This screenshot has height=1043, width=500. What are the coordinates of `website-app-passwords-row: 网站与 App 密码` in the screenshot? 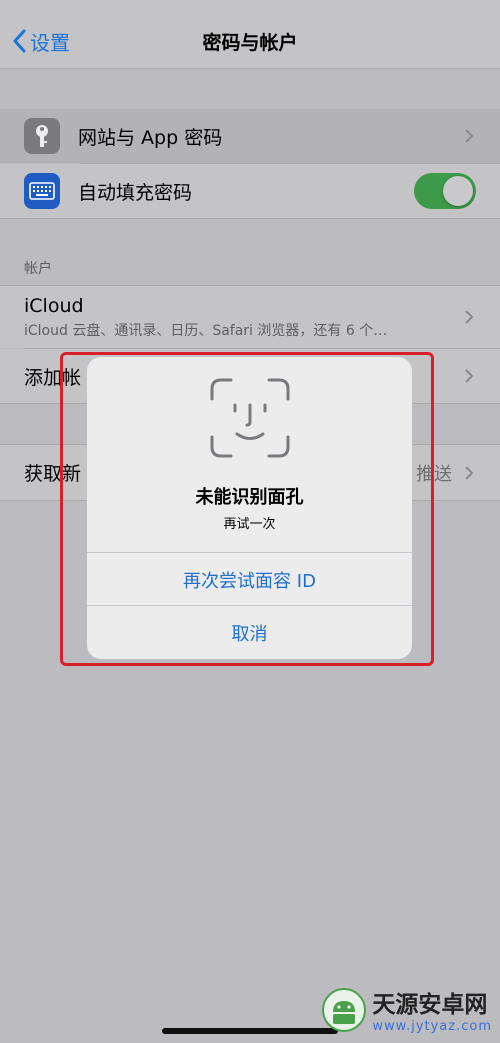 It's located at (250, 136).